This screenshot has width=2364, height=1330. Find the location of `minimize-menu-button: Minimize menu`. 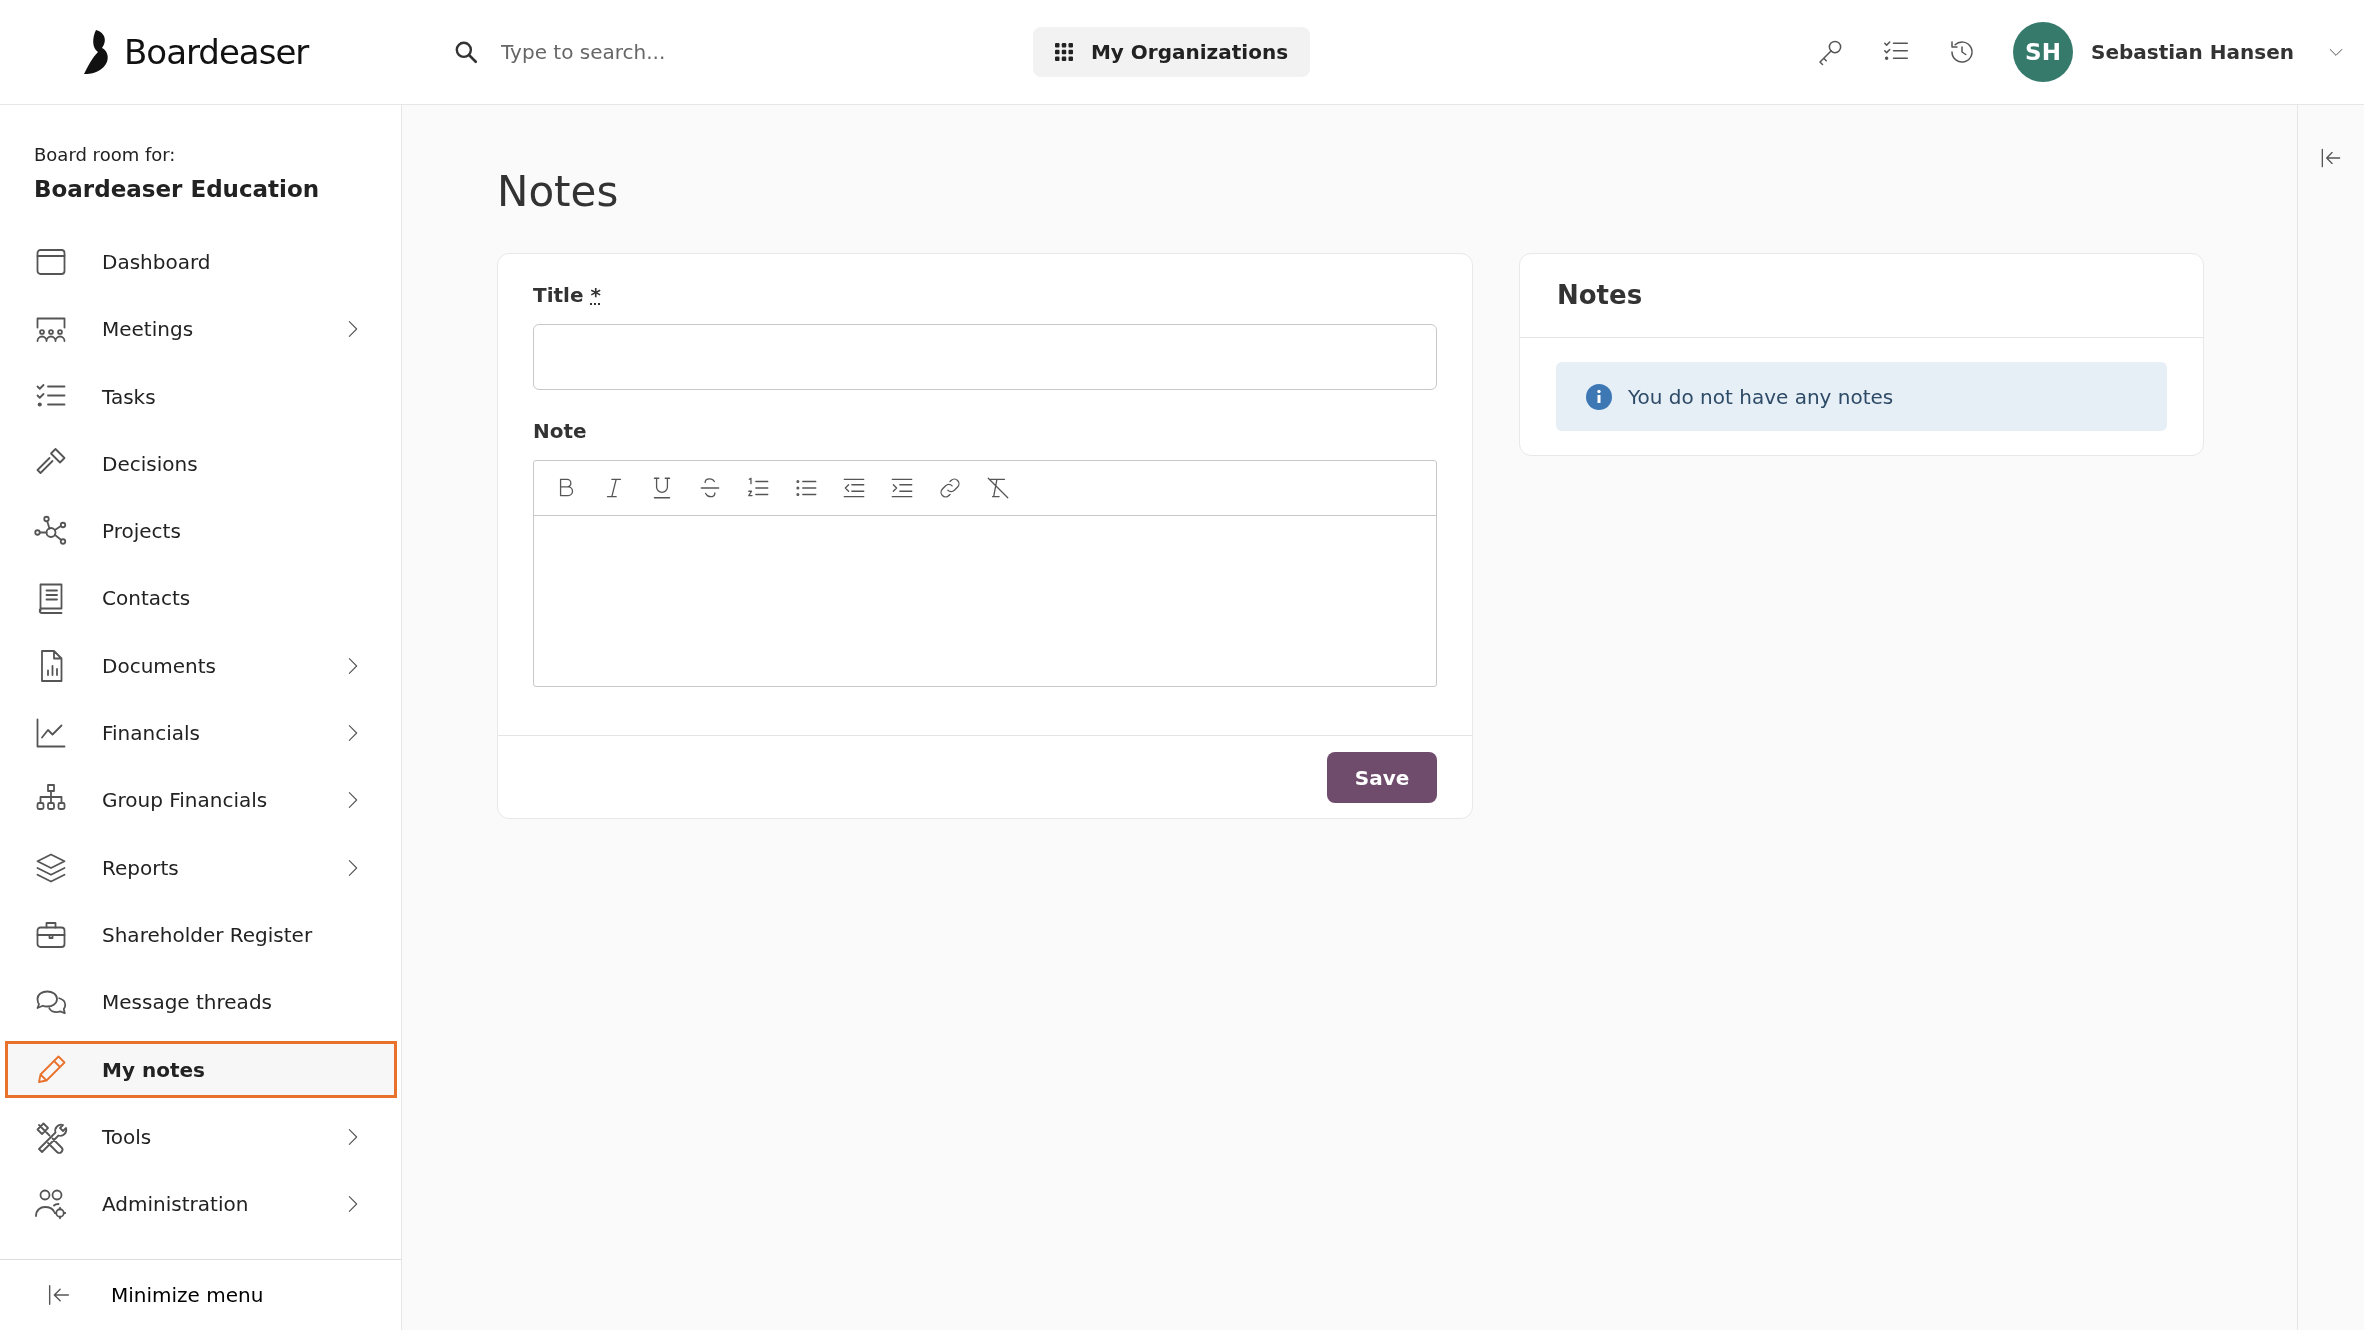

minimize-menu-button: Minimize menu is located at coordinates (200, 1295).